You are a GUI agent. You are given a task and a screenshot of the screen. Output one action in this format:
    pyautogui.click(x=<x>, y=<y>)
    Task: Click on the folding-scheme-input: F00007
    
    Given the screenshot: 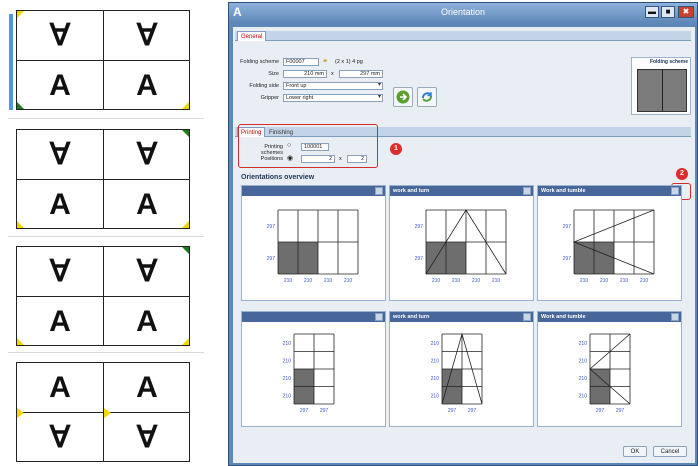 What is the action you would take?
    pyautogui.click(x=301, y=62)
    